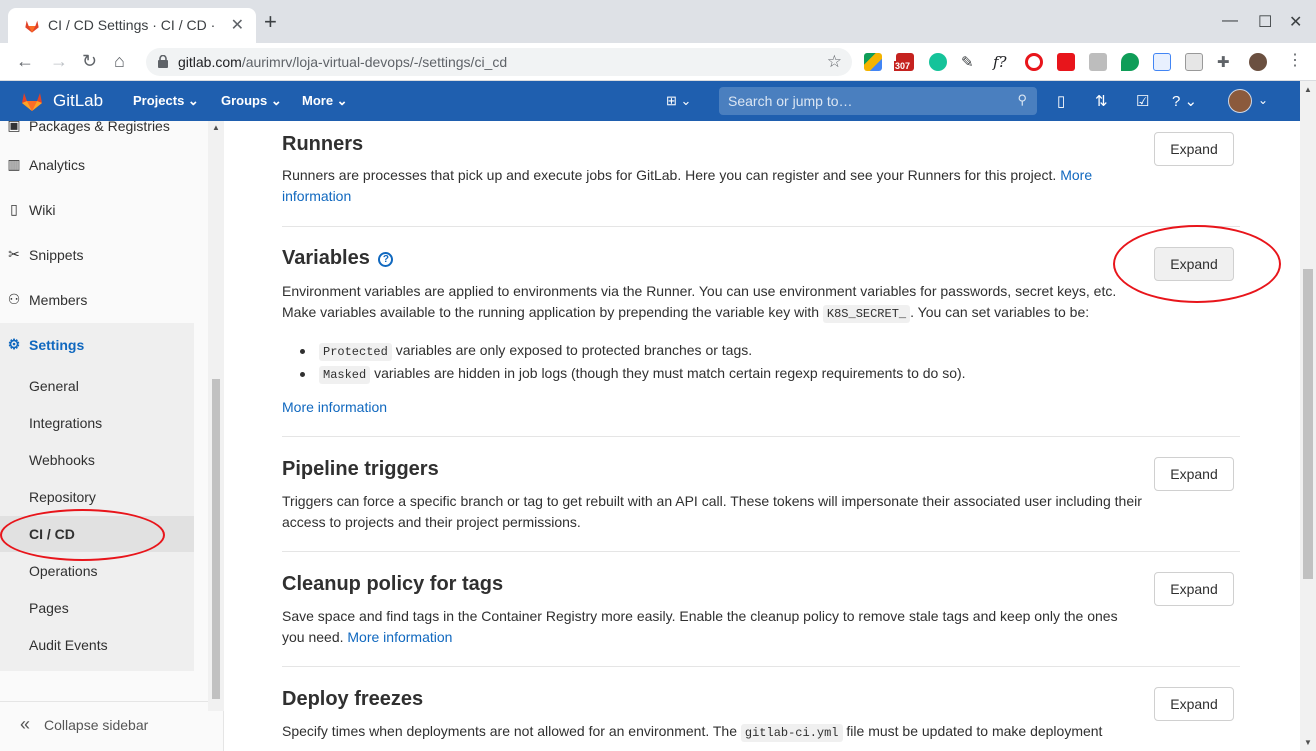  I want to click on annotation-ellipse-ci-cd, so click(82, 535).